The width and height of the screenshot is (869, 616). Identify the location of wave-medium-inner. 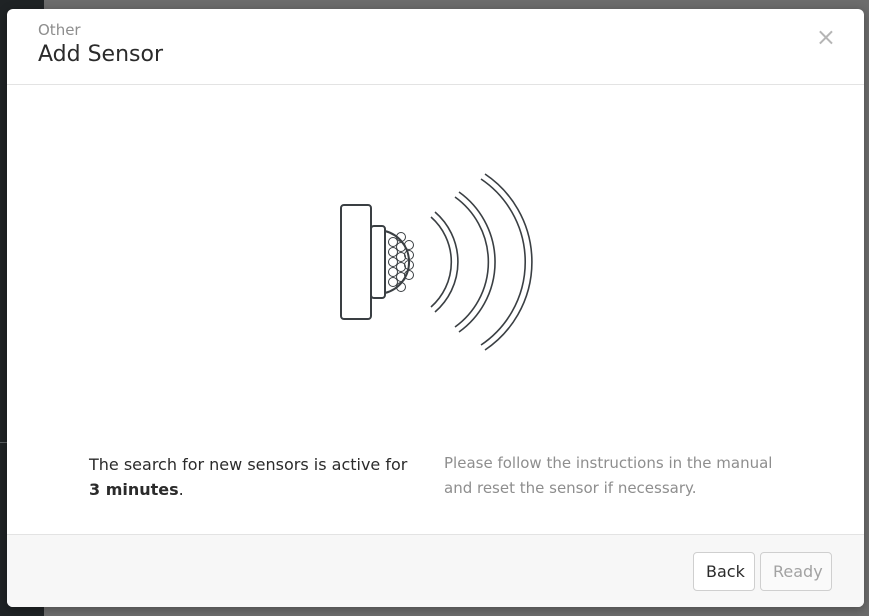
(477, 262).